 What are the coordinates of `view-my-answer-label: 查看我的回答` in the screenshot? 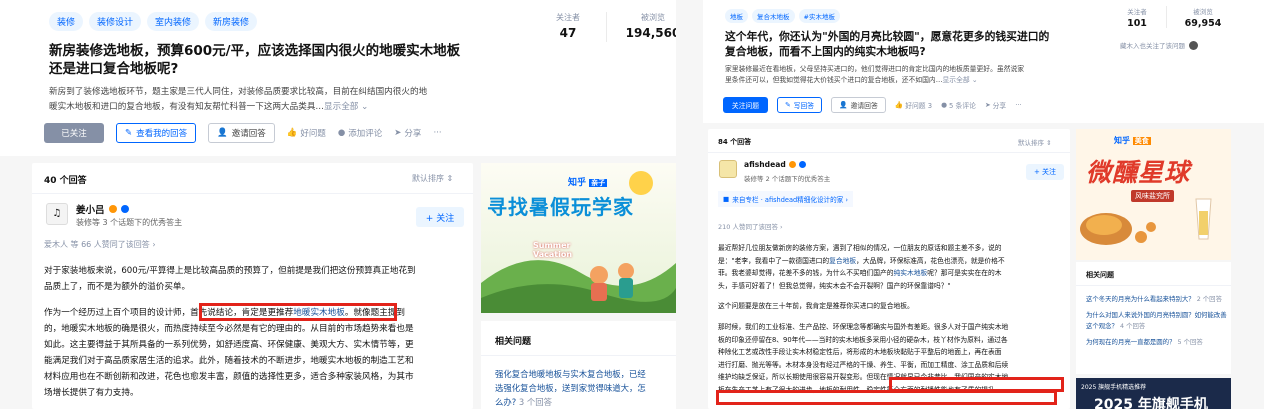 It's located at (162, 134).